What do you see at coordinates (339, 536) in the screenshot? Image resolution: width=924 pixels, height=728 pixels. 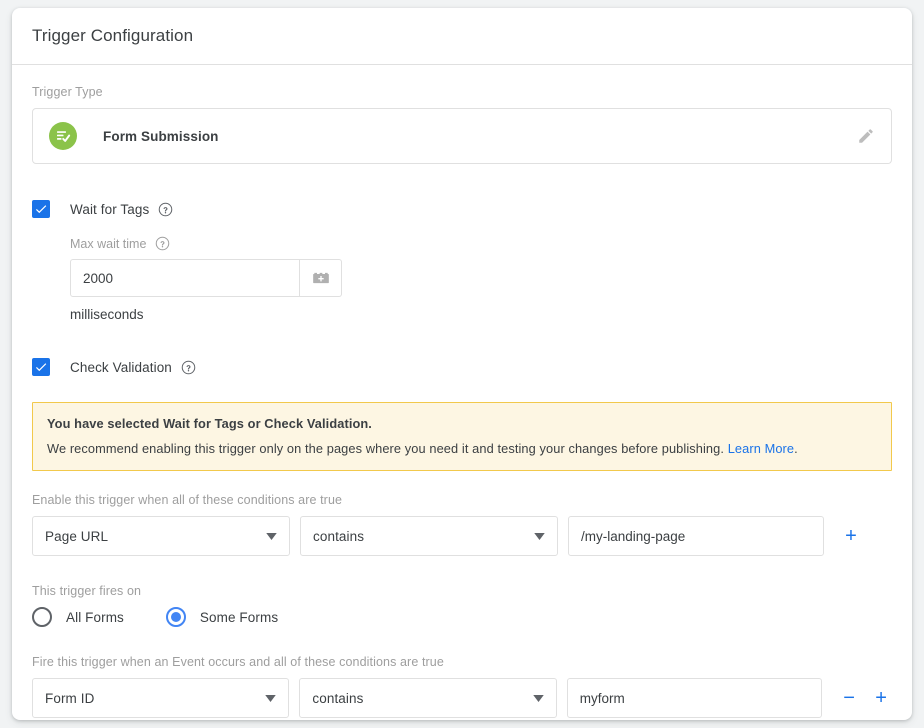 I see `enable-condition-operator-value: contains` at bounding box center [339, 536].